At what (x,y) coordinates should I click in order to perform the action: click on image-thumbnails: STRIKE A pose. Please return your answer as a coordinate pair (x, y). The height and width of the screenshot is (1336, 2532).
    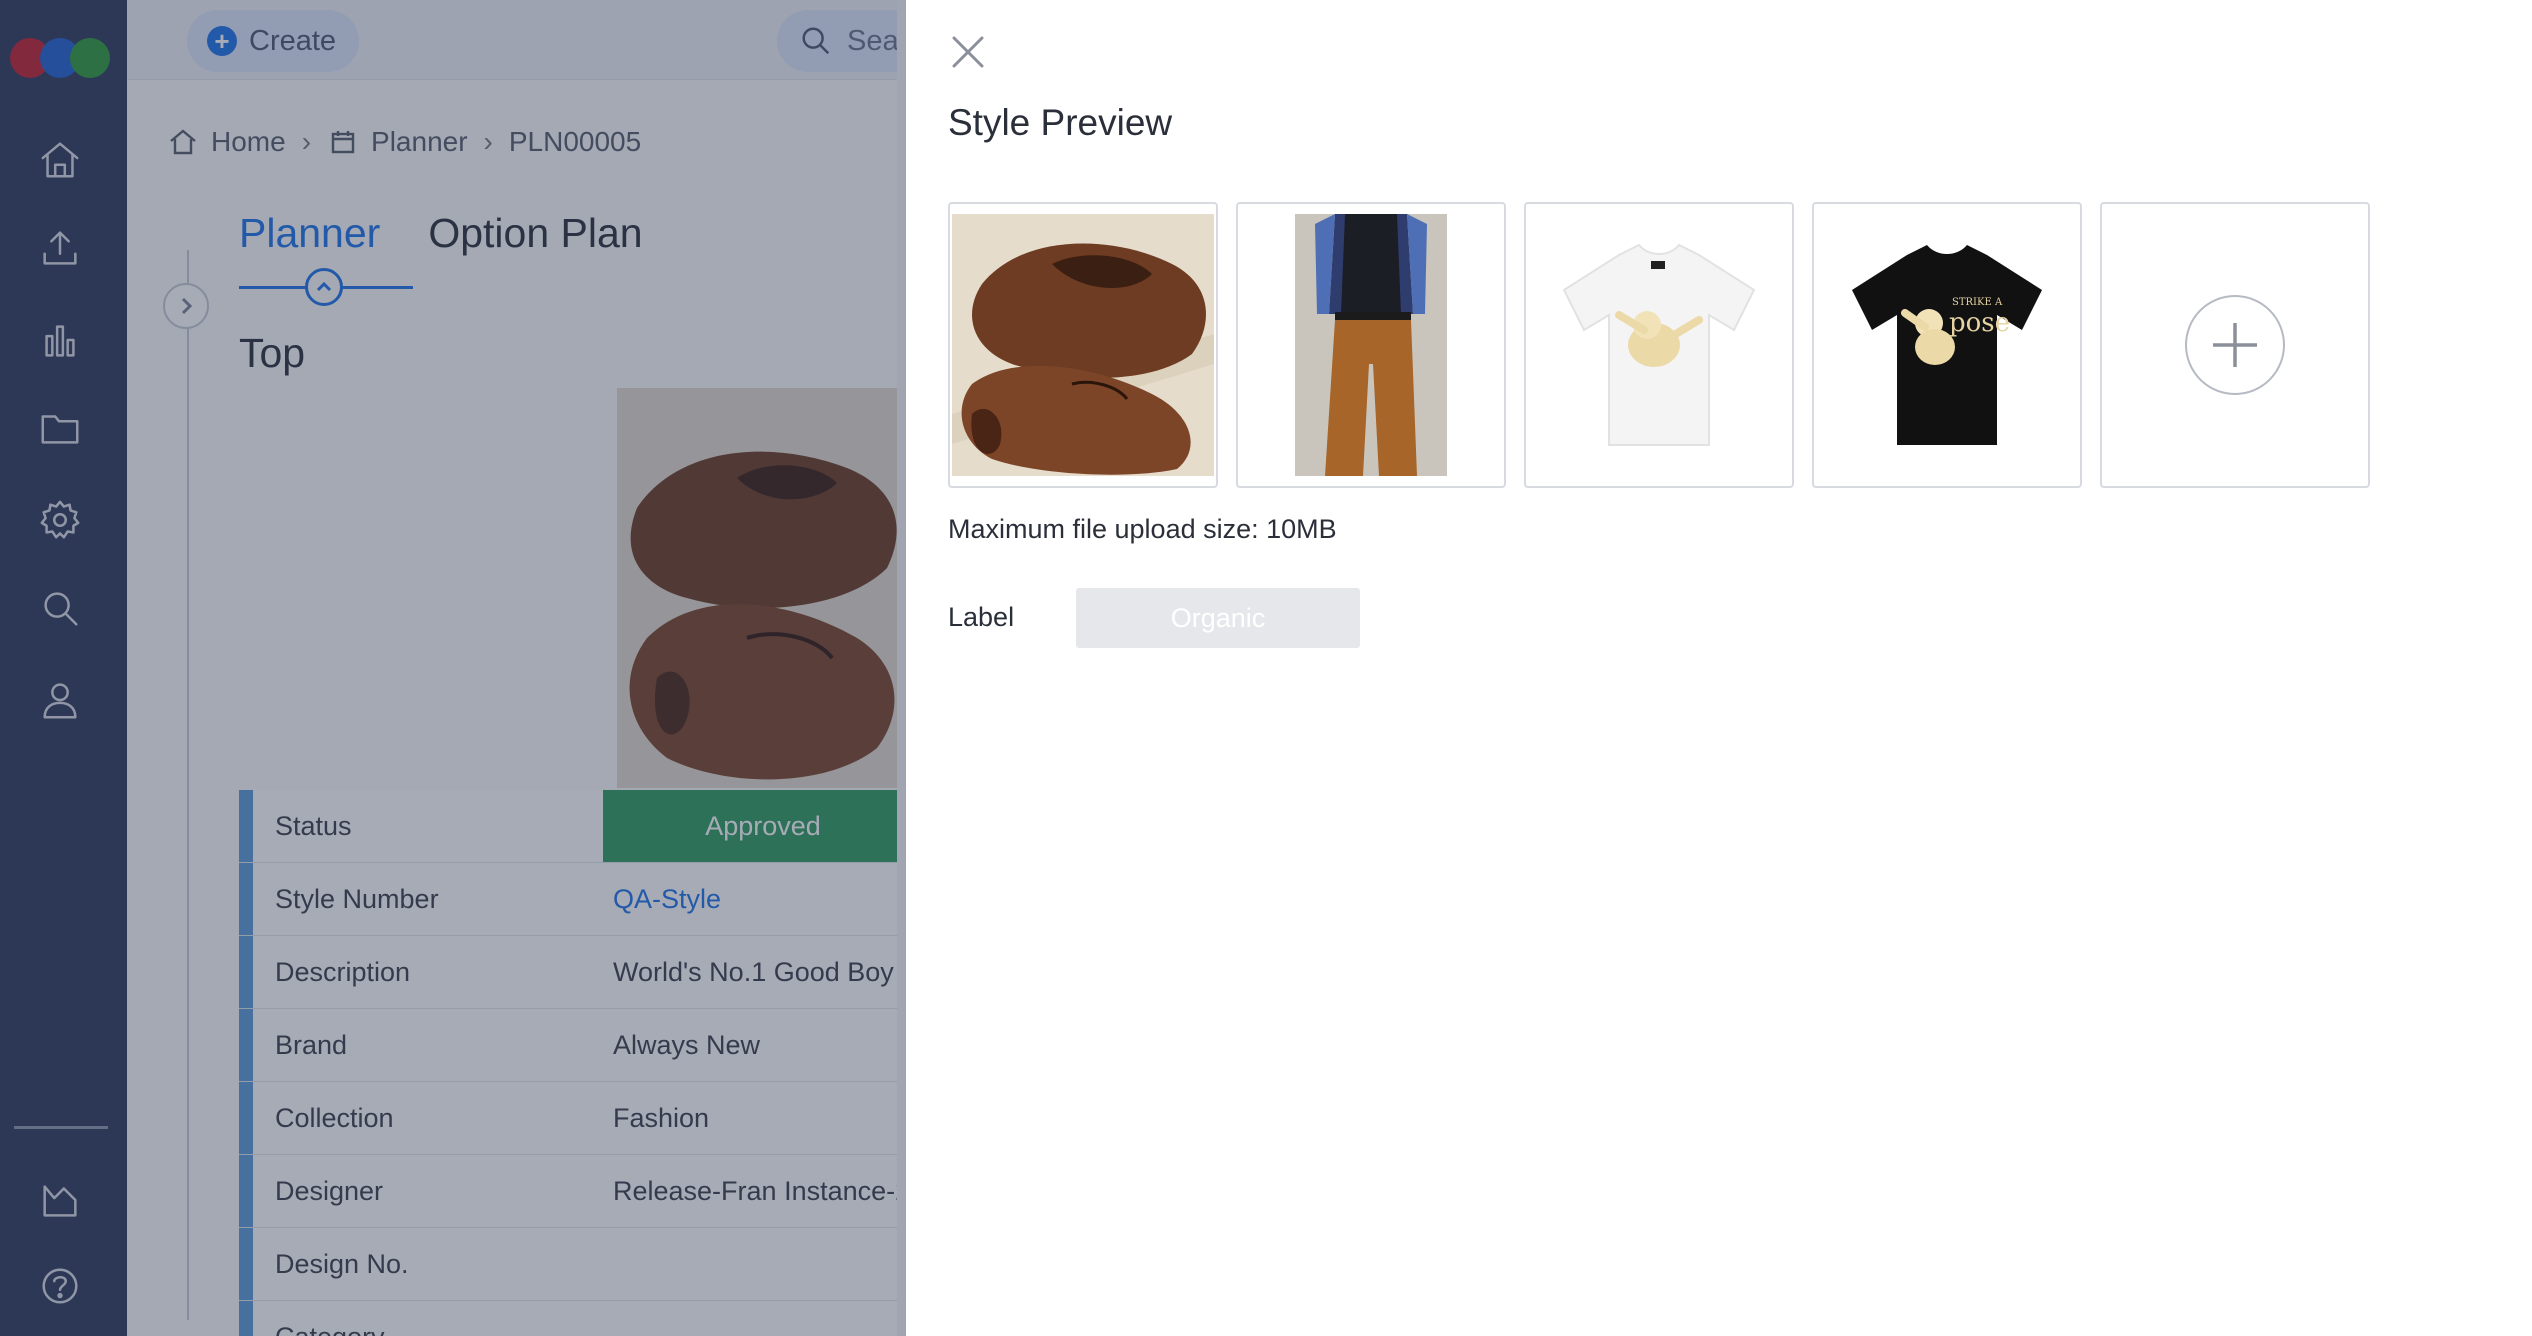
    Looking at the image, I should click on (1668, 345).